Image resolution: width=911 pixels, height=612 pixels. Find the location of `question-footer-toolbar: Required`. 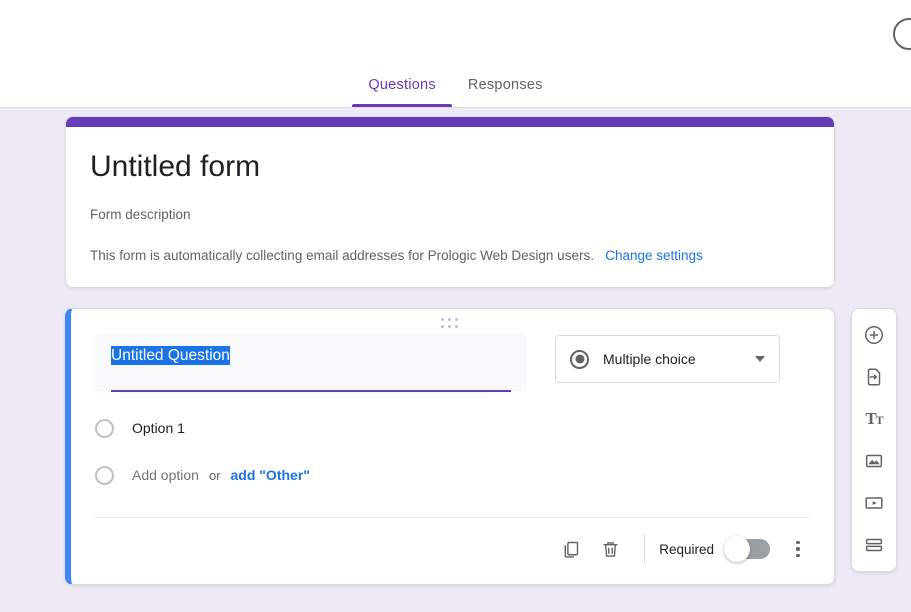

question-footer-toolbar: Required is located at coordinates (683, 549).